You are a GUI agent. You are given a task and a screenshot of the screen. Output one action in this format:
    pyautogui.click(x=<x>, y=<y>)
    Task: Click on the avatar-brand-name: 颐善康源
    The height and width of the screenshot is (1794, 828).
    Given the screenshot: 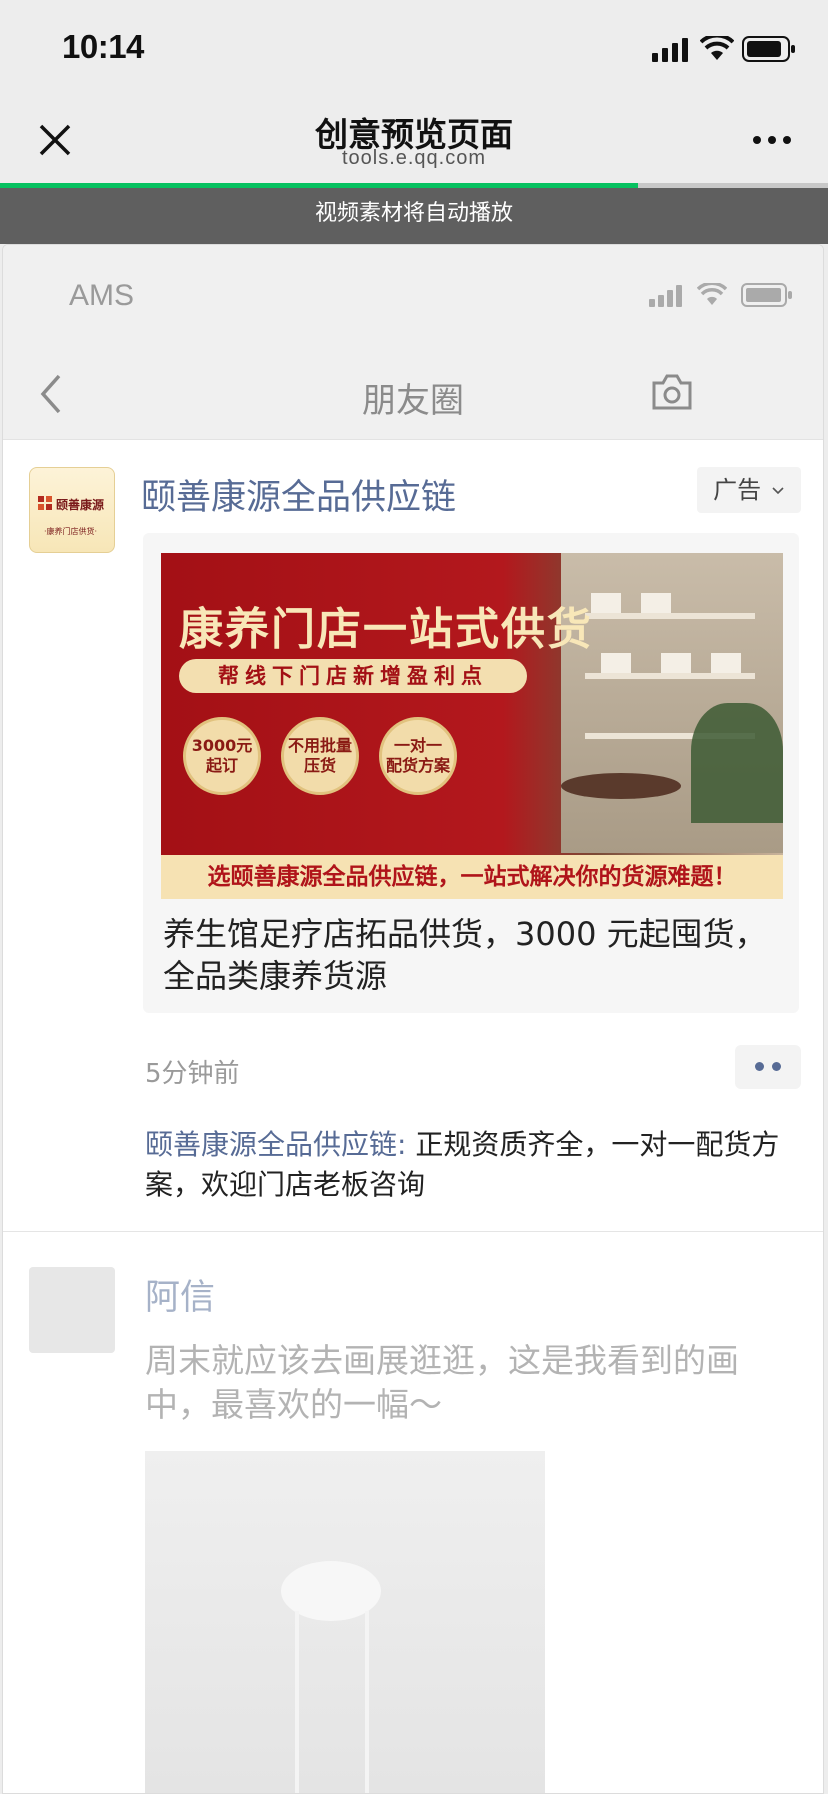 What is the action you would take?
    pyautogui.click(x=80, y=505)
    